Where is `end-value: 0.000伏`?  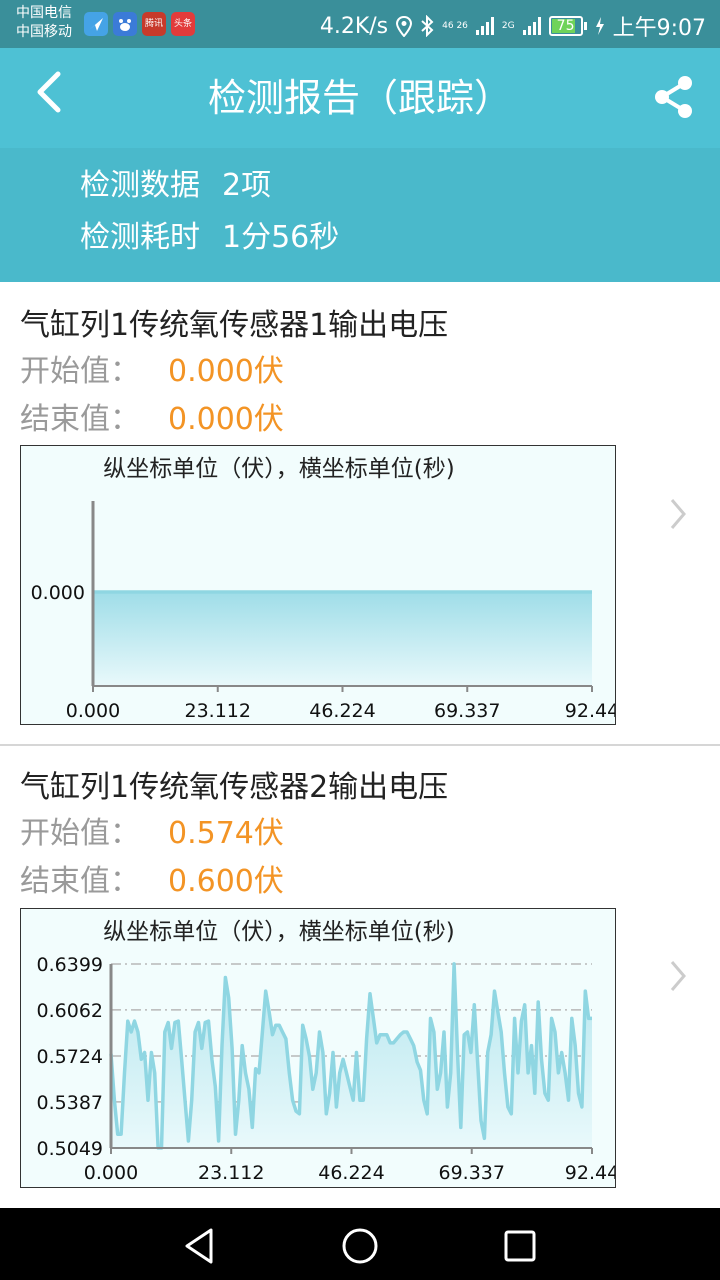 end-value: 0.000伏 is located at coordinates (226, 419).